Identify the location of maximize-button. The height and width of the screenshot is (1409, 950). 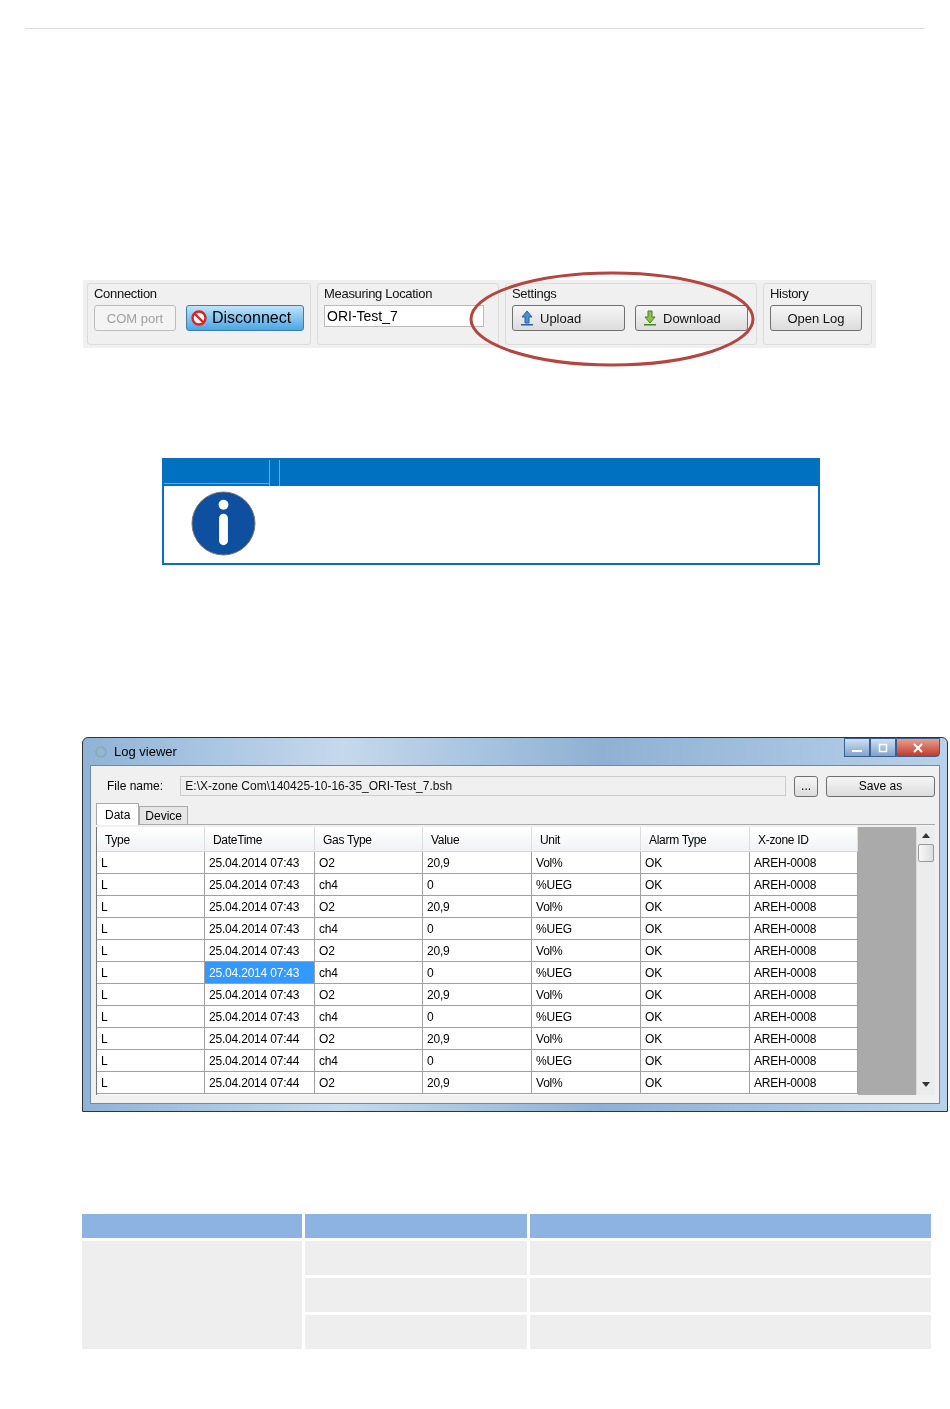
(883, 747).